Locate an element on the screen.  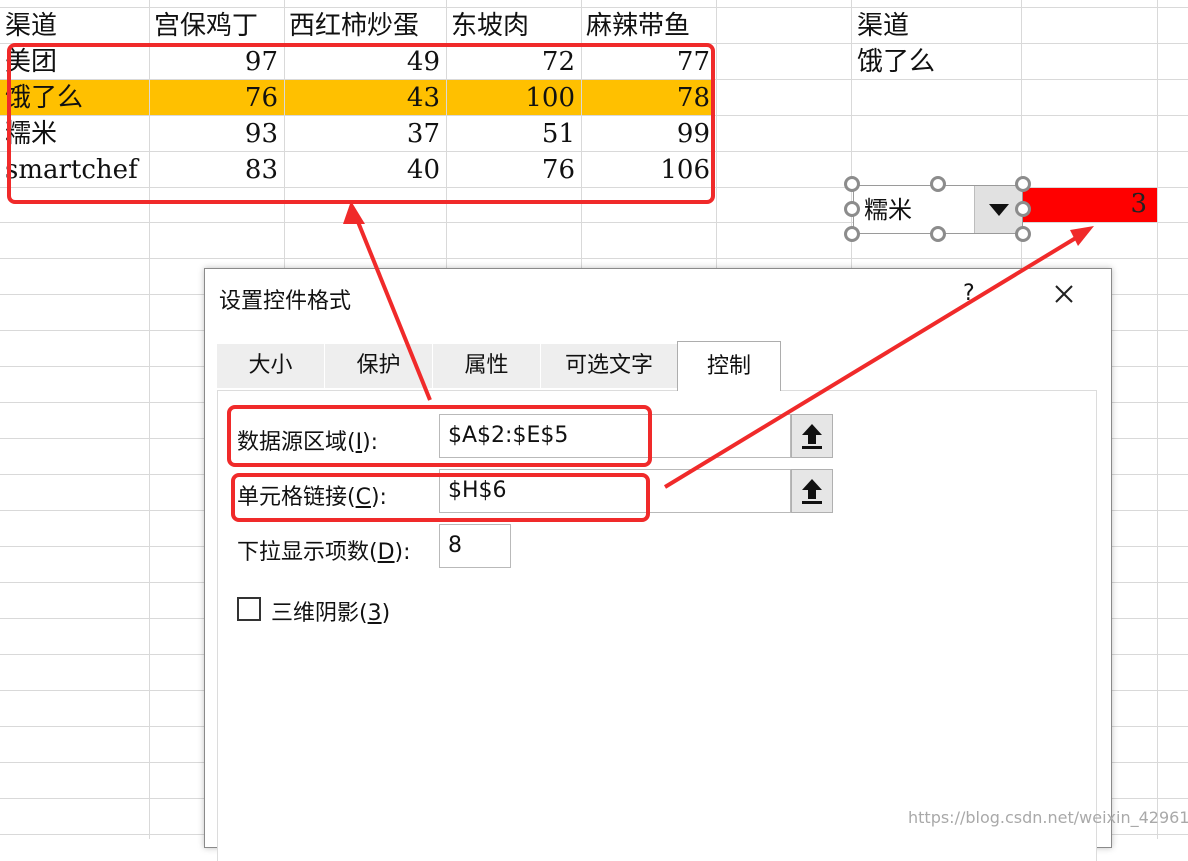
triangle-down-icon is located at coordinates (998, 209).